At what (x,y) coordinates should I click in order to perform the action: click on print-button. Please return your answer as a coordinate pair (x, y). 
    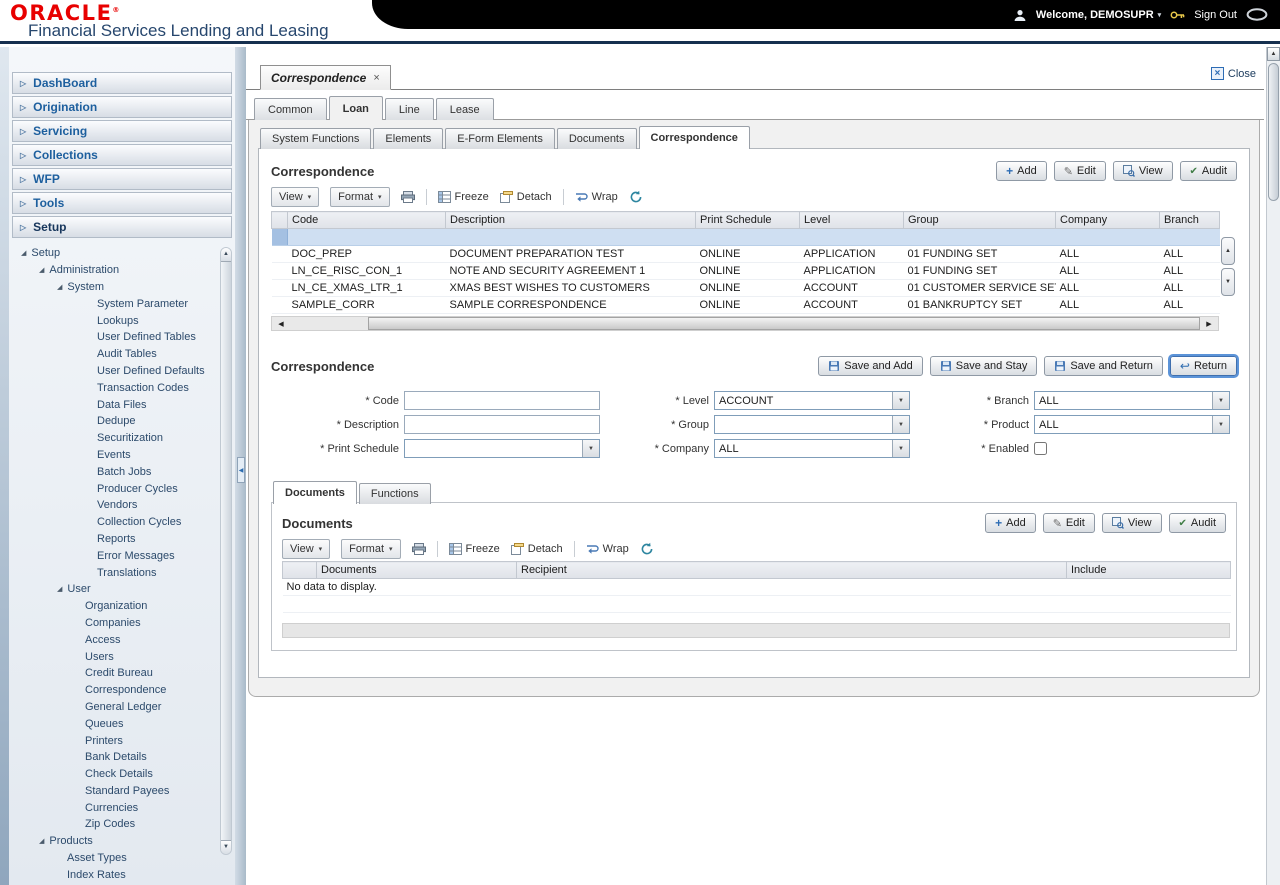
    Looking at the image, I should click on (407, 197).